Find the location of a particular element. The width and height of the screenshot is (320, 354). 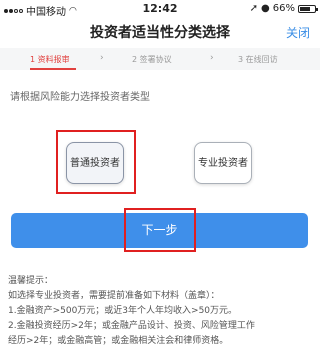

status-right: ➚ ● 66% is located at coordinates (283, 8).